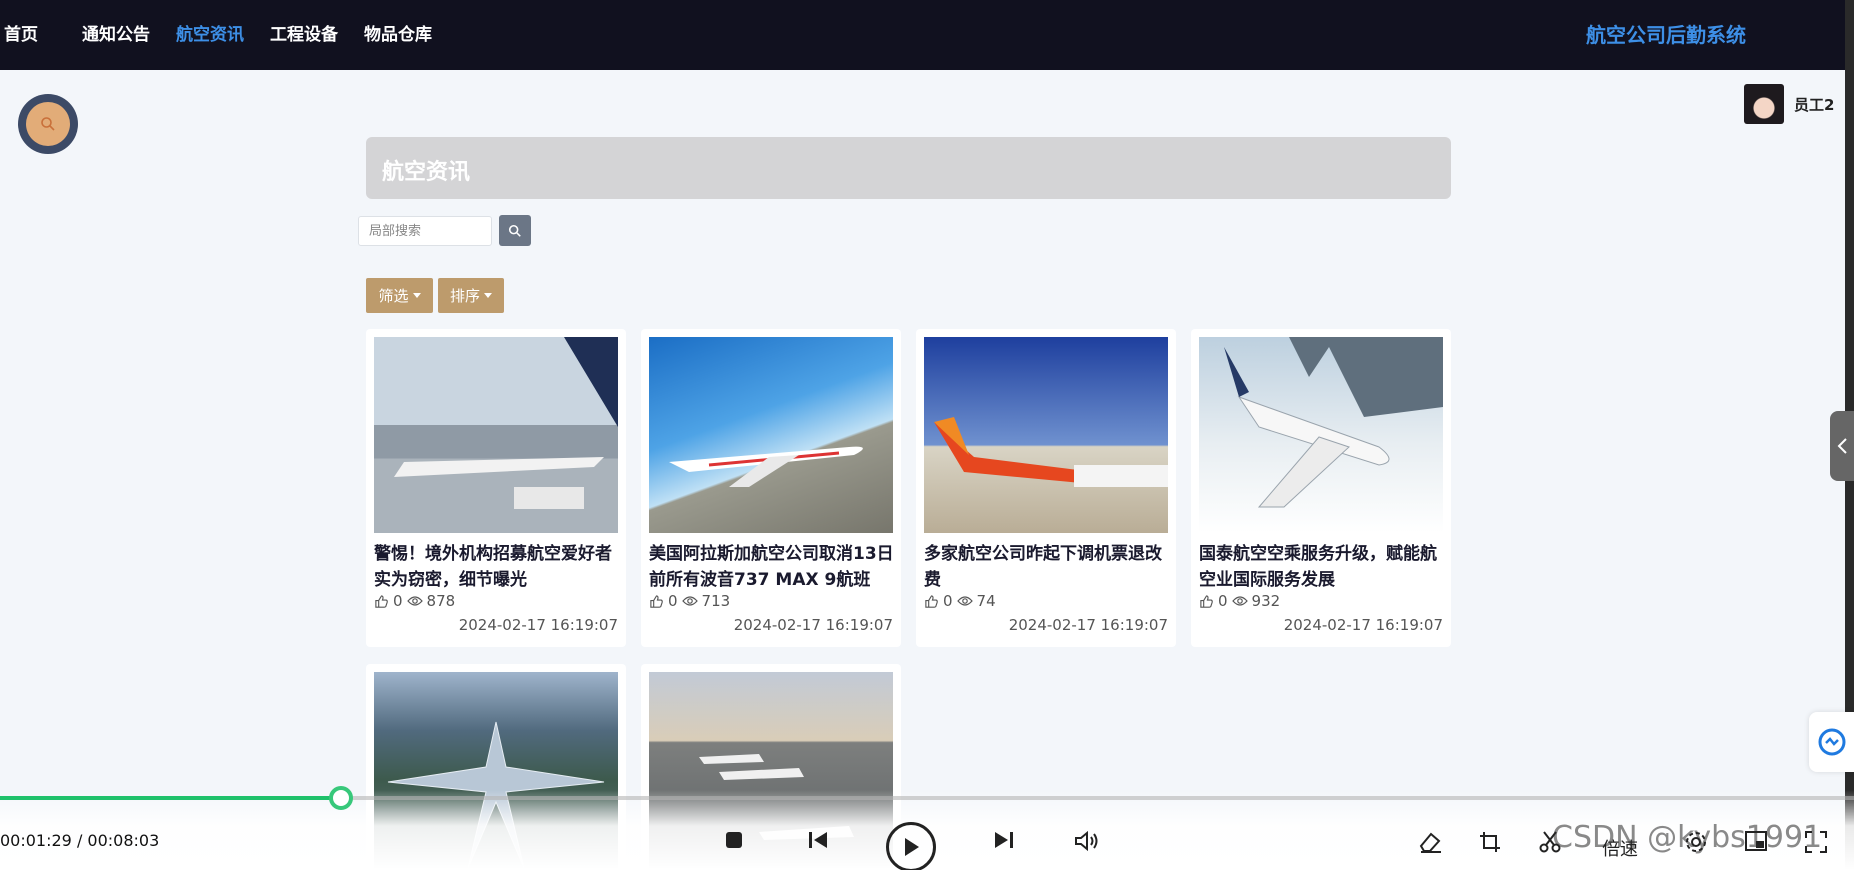  I want to click on nav-item-notices: 通知公告, so click(116, 32).